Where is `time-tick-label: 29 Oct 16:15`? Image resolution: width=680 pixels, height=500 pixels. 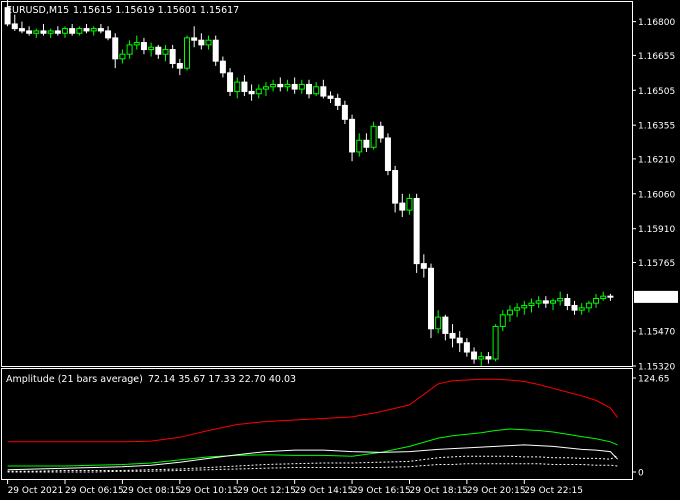
time-tick-label: 29 Oct 16:15 is located at coordinates (381, 491).